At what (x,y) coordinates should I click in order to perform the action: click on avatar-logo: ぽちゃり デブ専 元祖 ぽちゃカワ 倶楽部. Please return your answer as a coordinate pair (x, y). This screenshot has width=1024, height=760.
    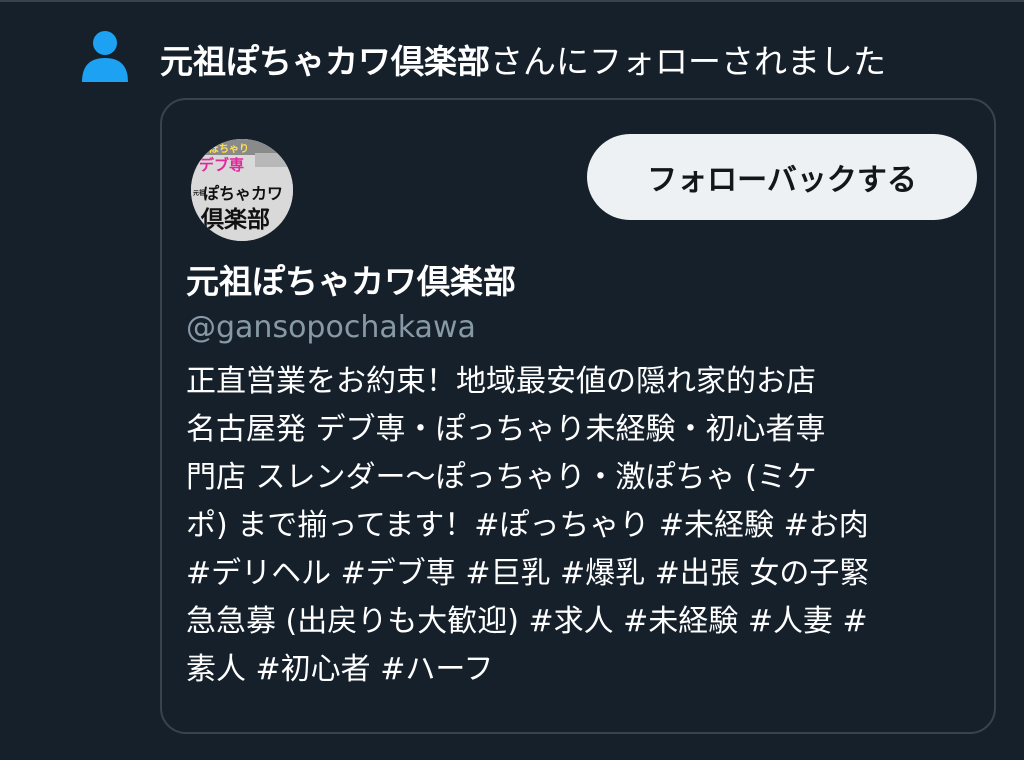
    Looking at the image, I should click on (242, 190).